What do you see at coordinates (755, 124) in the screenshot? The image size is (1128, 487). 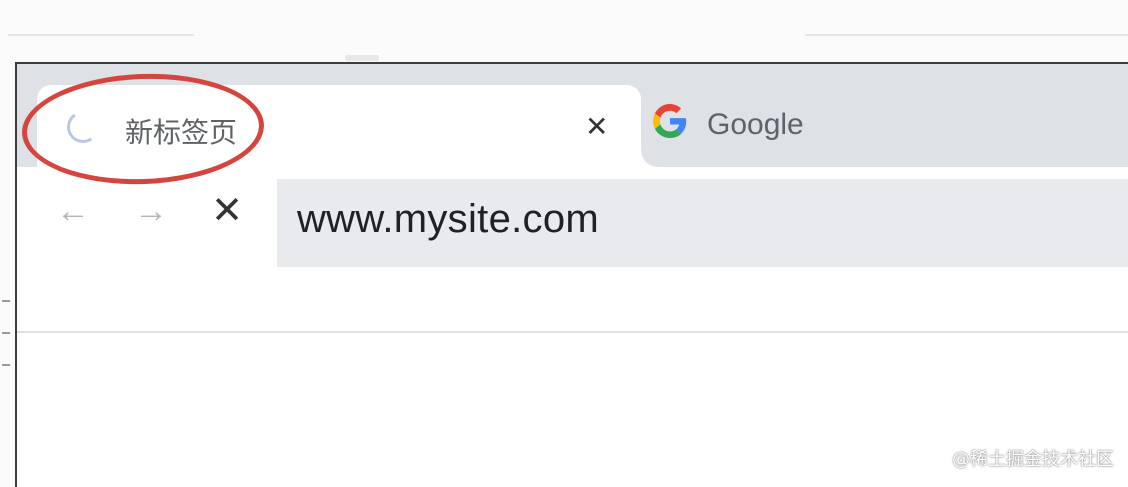 I see `tab-title: Google` at bounding box center [755, 124].